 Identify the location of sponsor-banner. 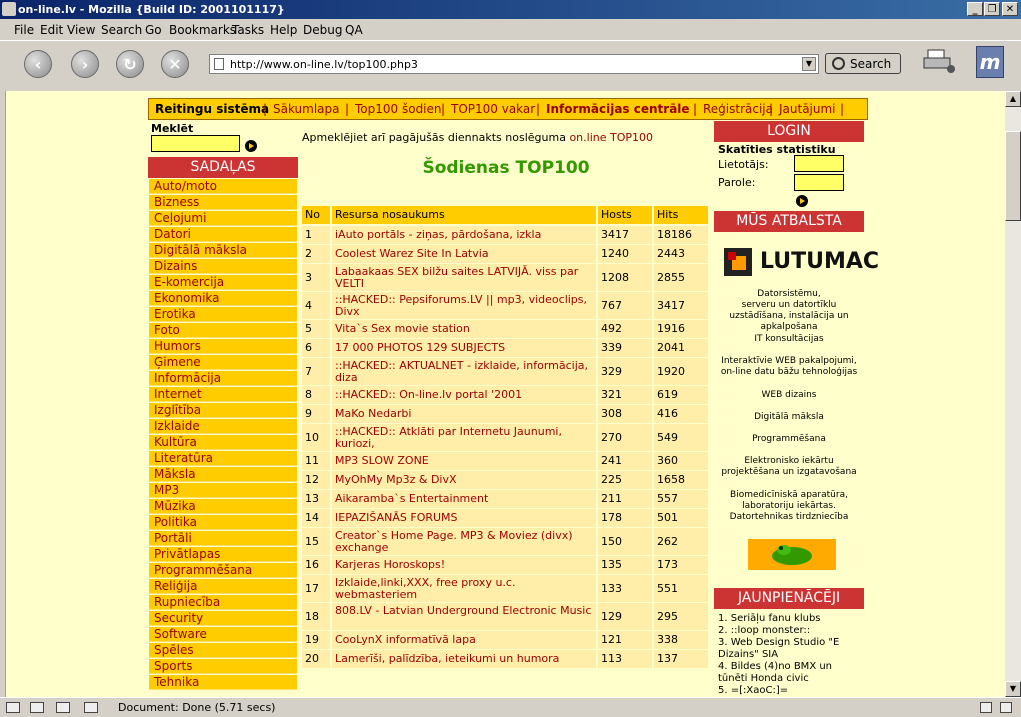
(792, 554).